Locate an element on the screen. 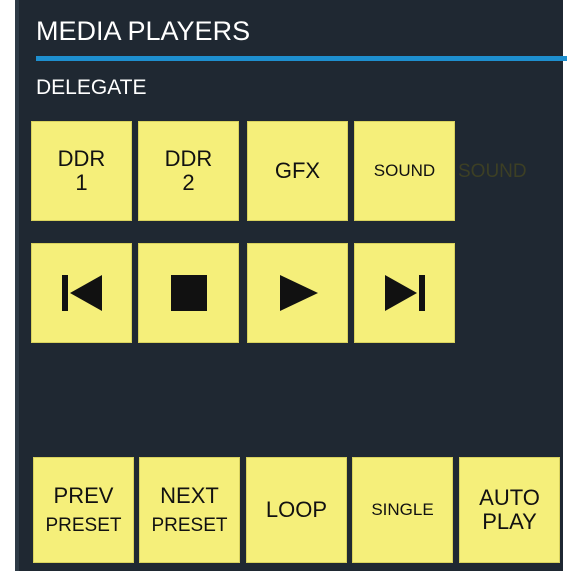 The image size is (572, 571). next-preset-line1: NEXT is located at coordinates (189, 495).